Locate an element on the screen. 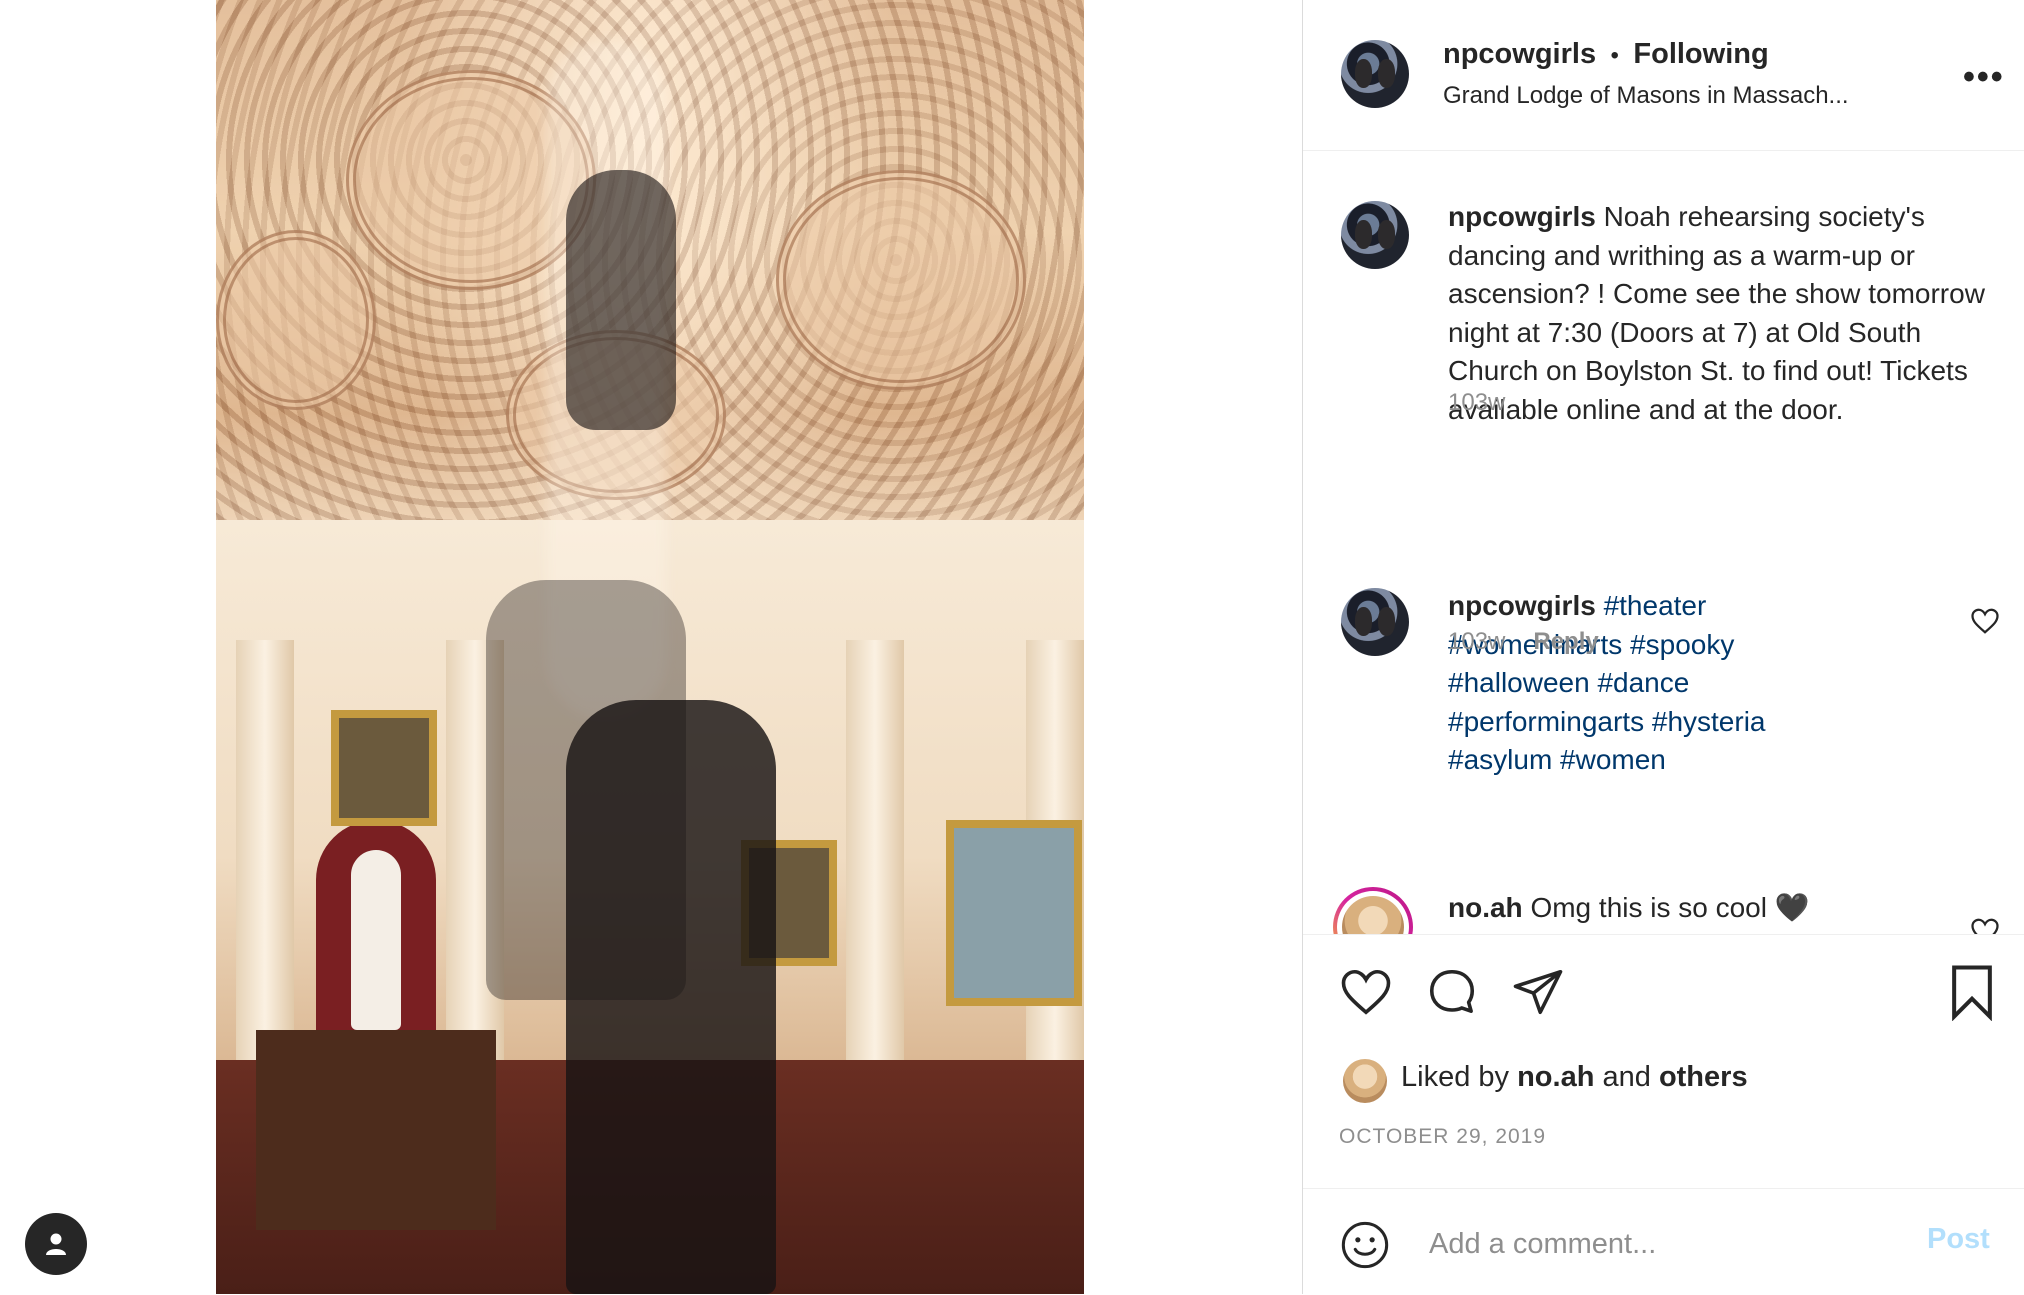 The height and width of the screenshot is (1295, 2024). profile-button is located at coordinates (56, 1244).